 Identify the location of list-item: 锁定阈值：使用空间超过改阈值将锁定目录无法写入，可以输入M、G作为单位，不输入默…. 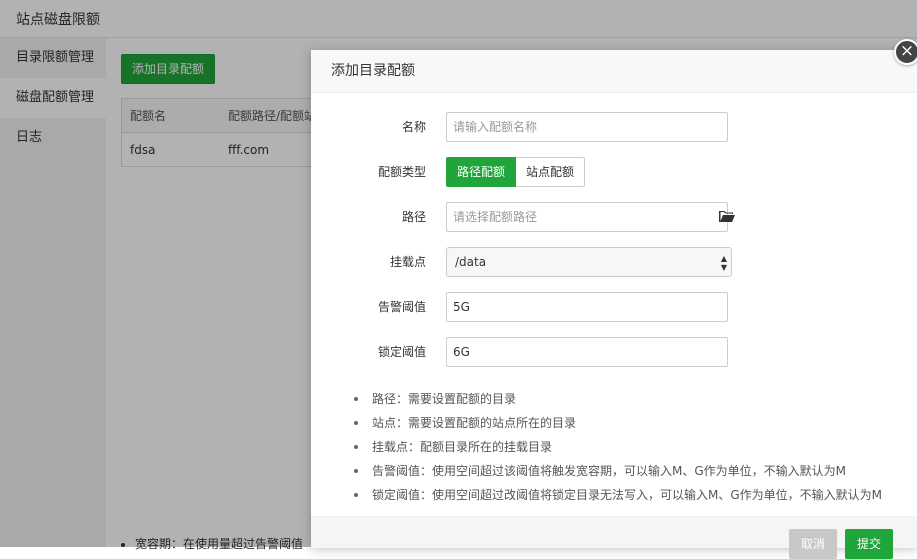
(634, 495).